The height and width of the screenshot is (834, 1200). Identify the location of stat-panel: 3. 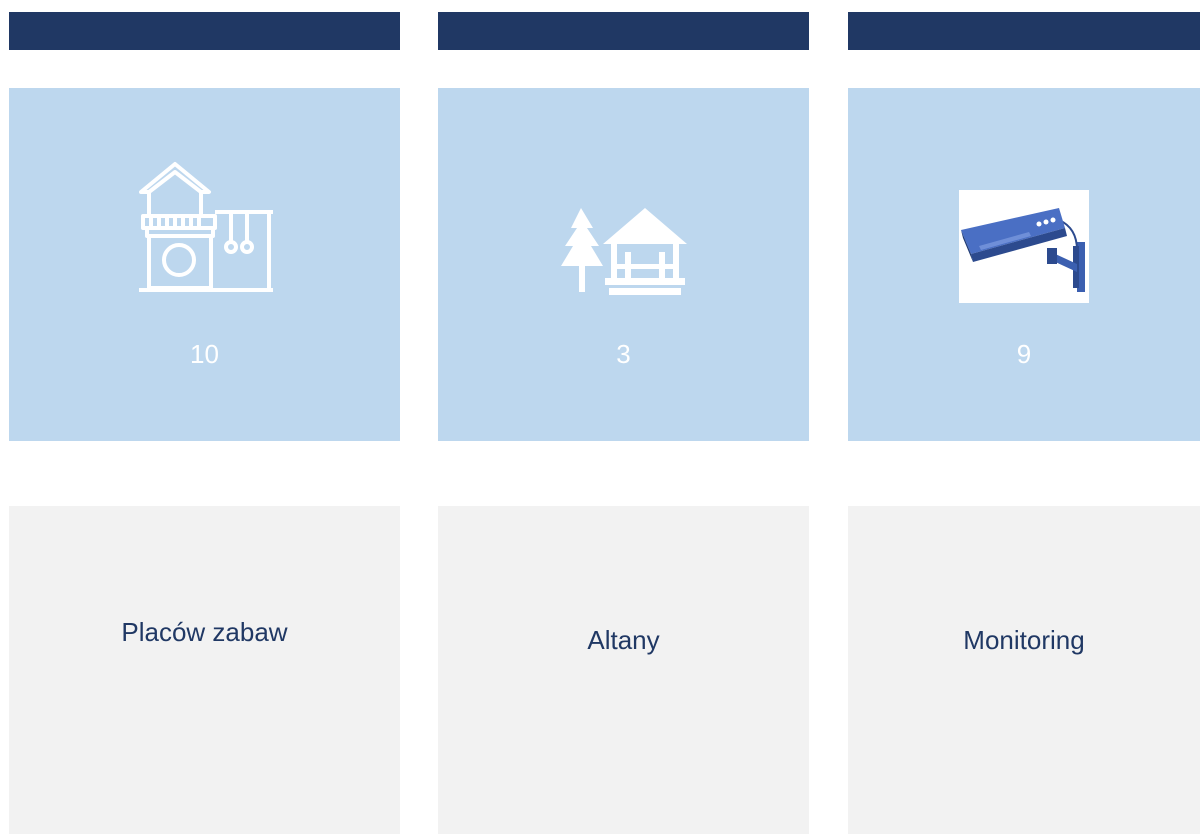
(623, 264).